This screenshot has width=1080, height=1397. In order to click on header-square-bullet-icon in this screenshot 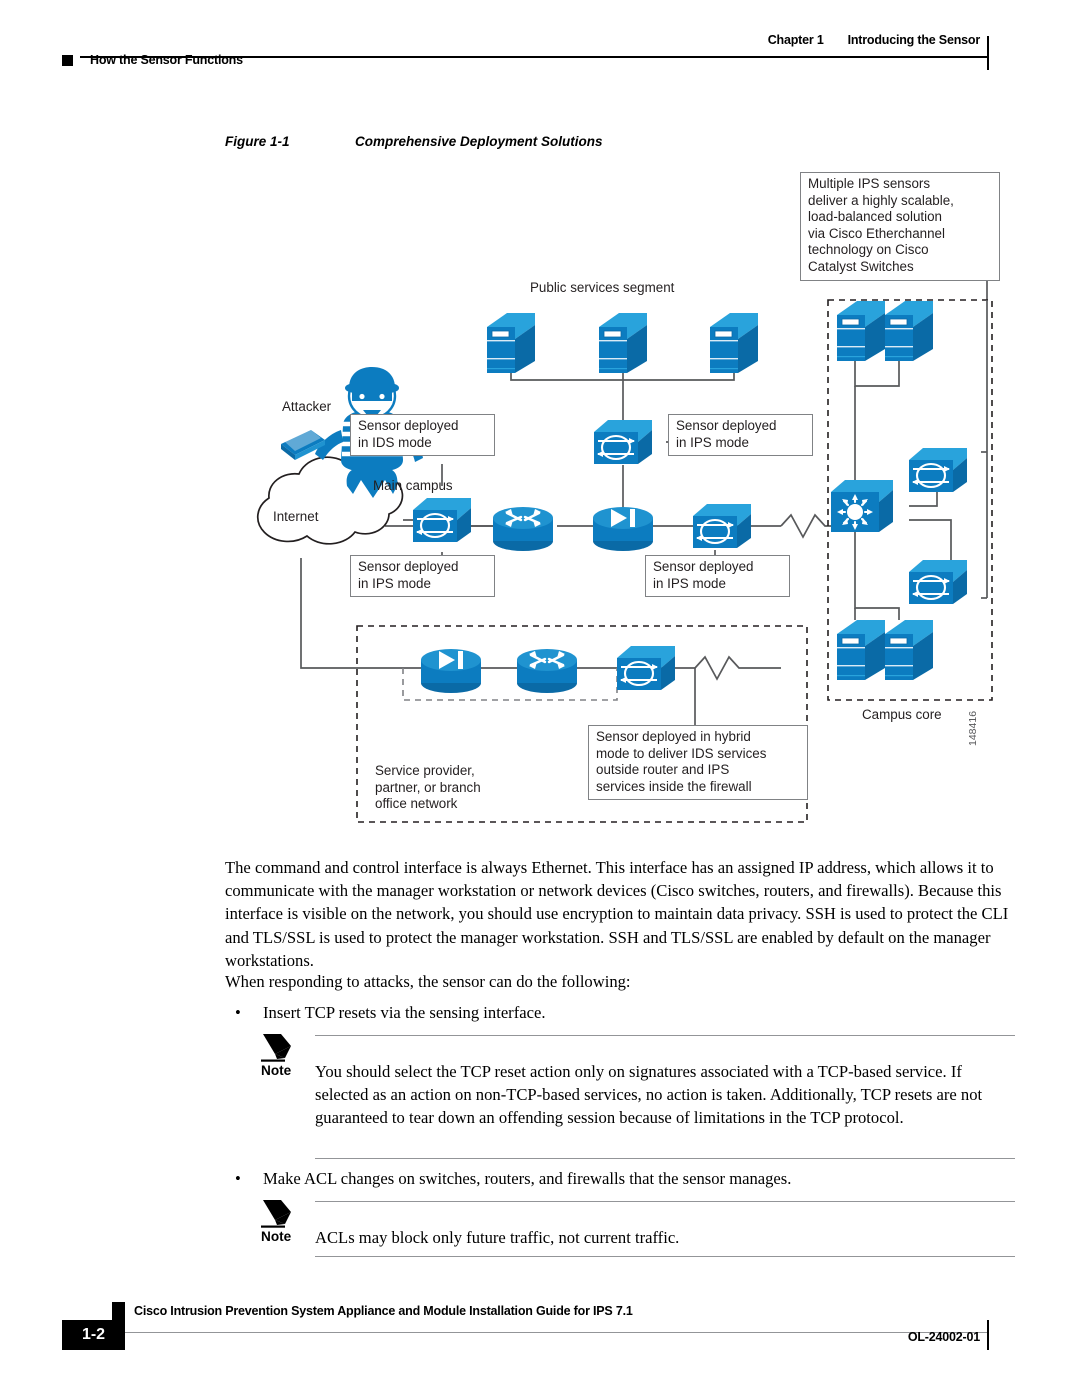, I will do `click(67, 60)`.